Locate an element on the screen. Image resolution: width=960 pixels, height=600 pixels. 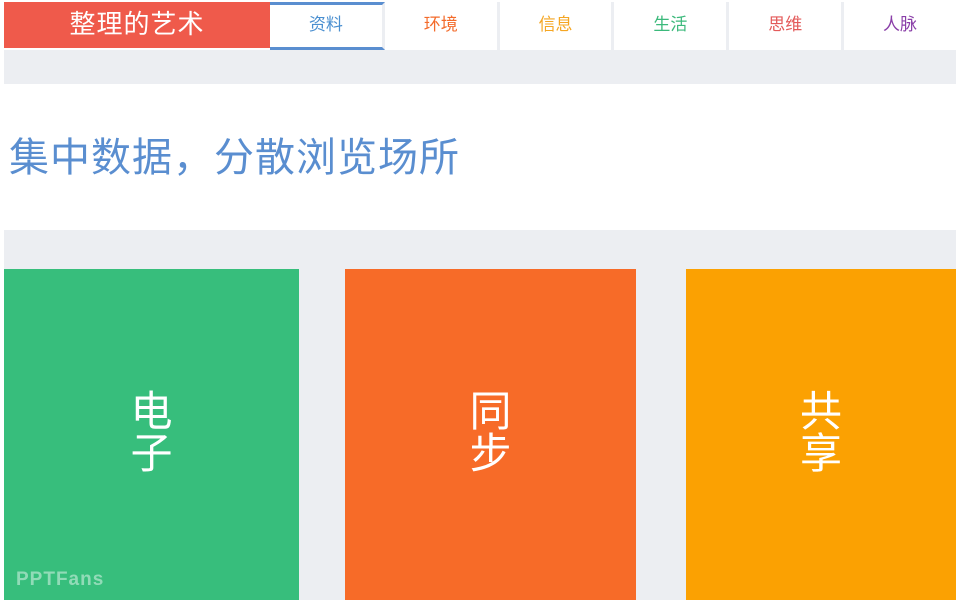
tab-ziliao: 资料 is located at coordinates (327, 26).